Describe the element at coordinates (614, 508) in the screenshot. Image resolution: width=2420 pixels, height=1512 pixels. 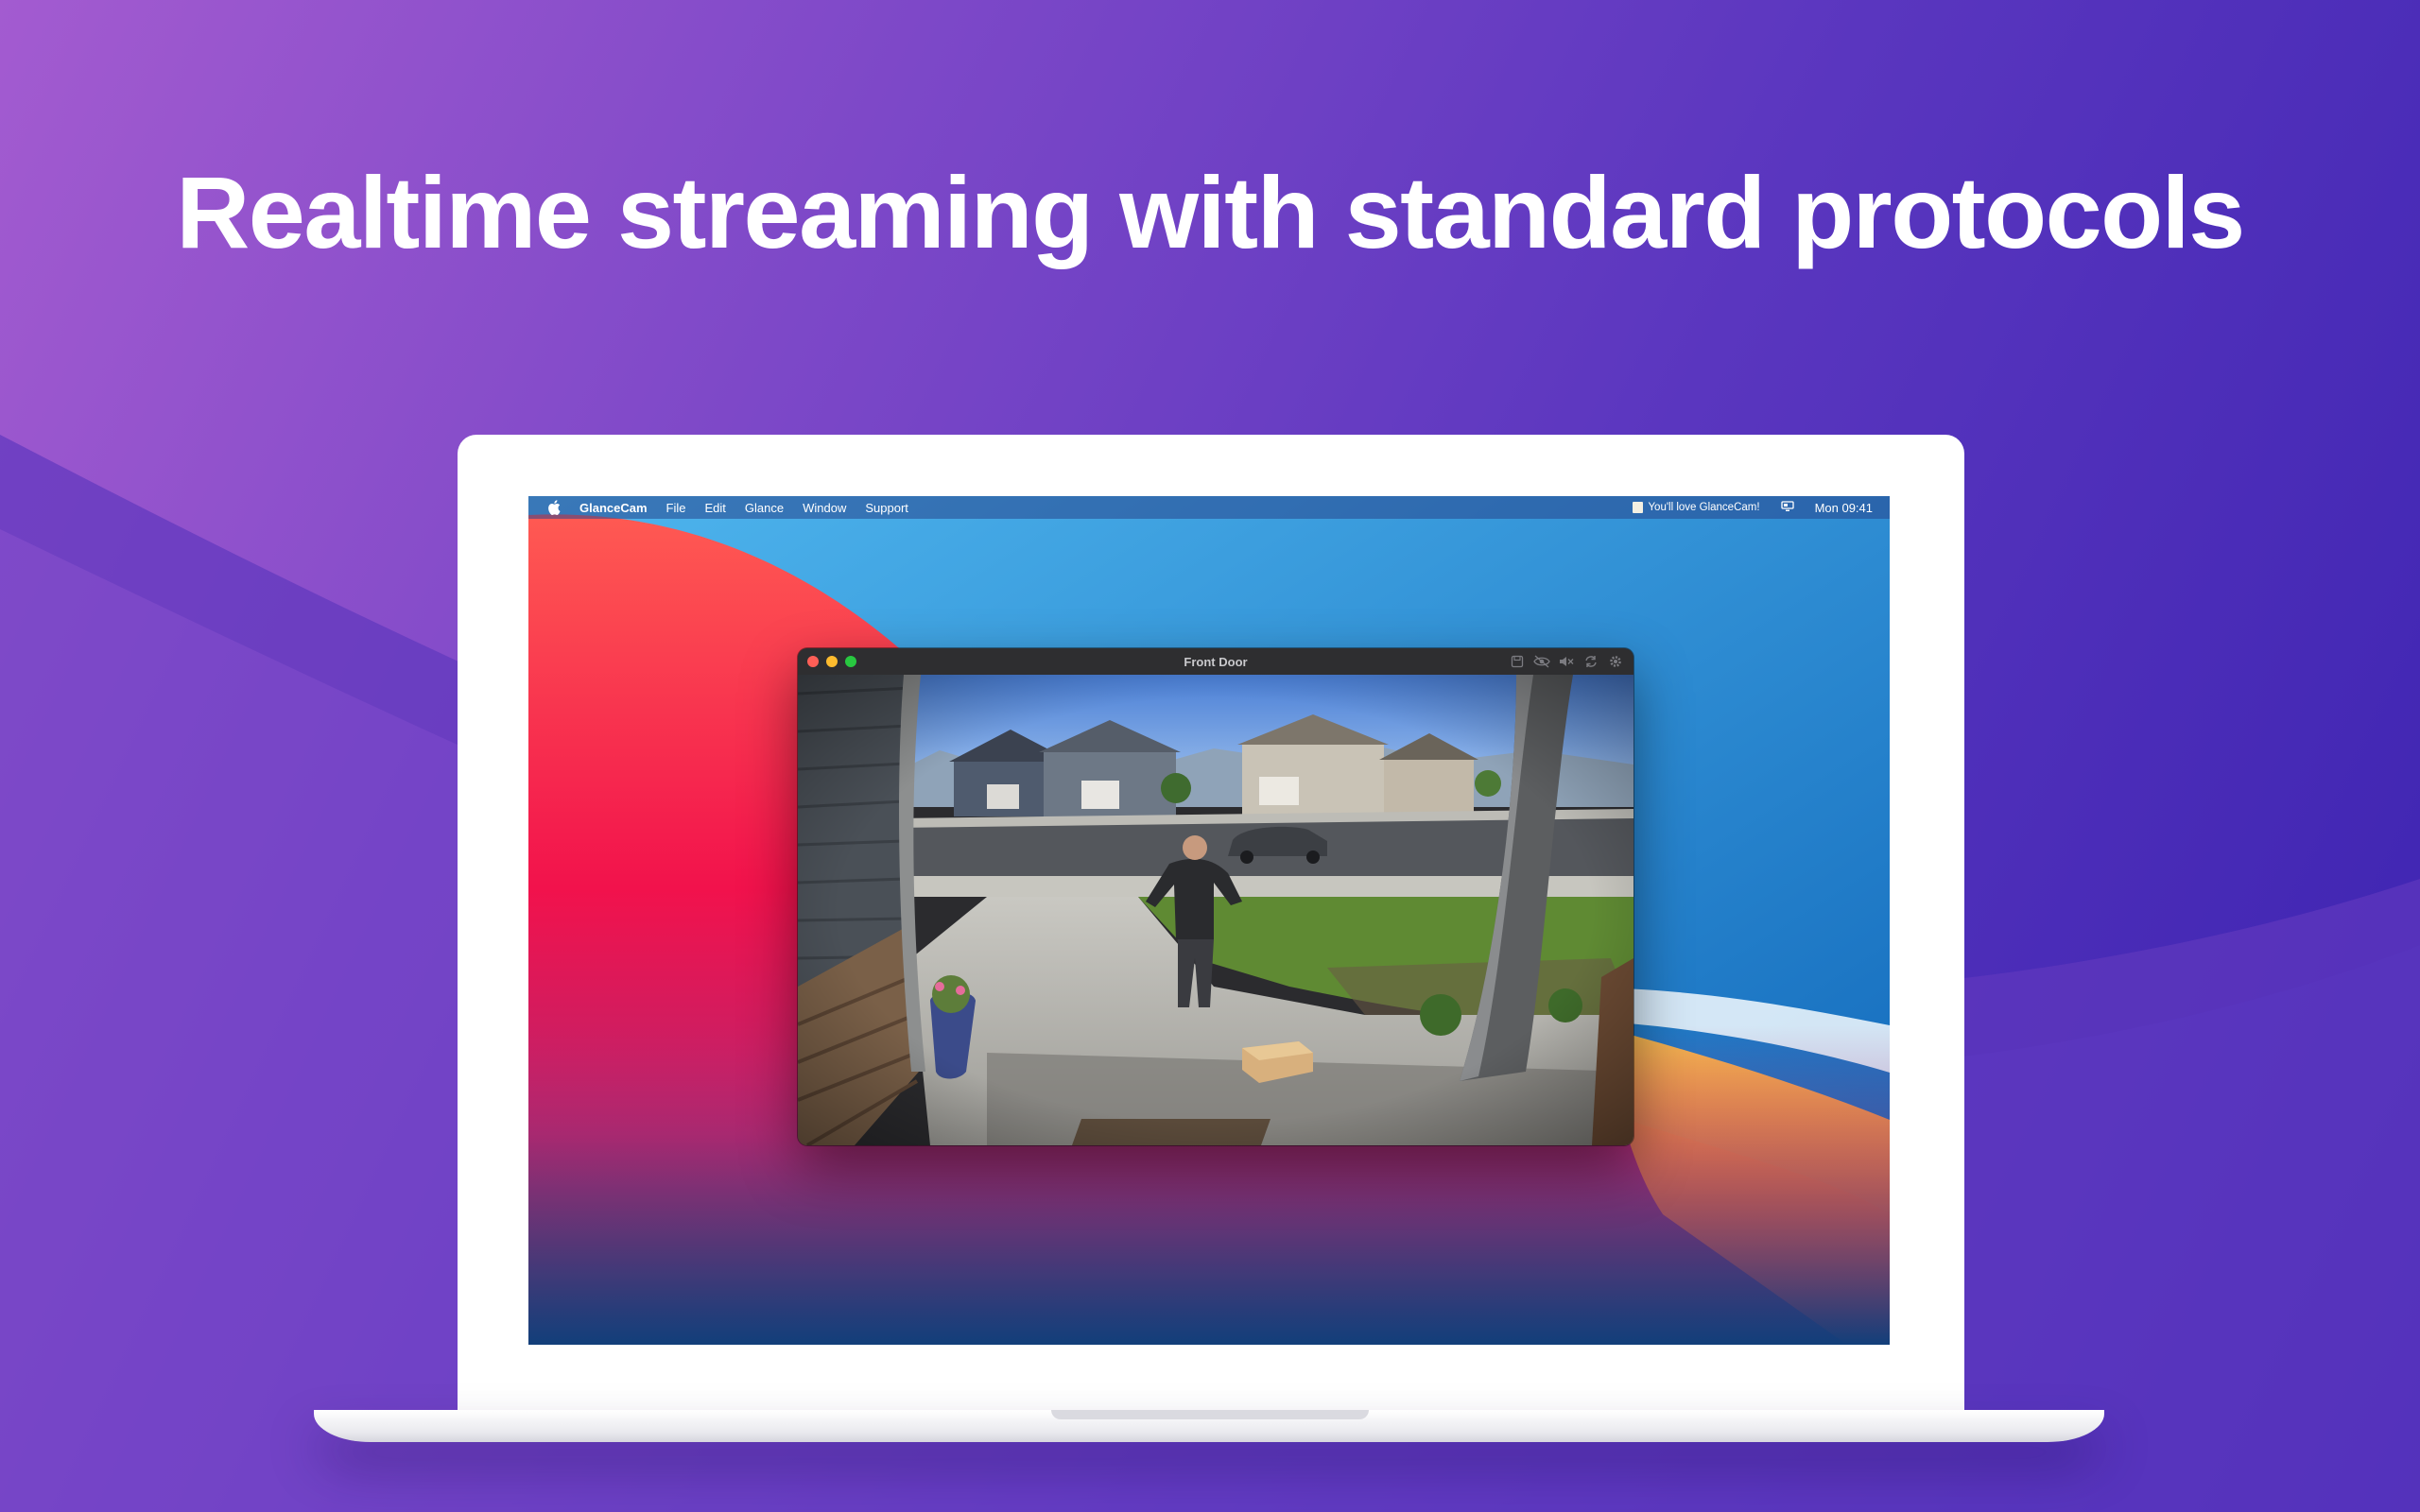
I see `menu-app-name: GlanceCam` at that location.